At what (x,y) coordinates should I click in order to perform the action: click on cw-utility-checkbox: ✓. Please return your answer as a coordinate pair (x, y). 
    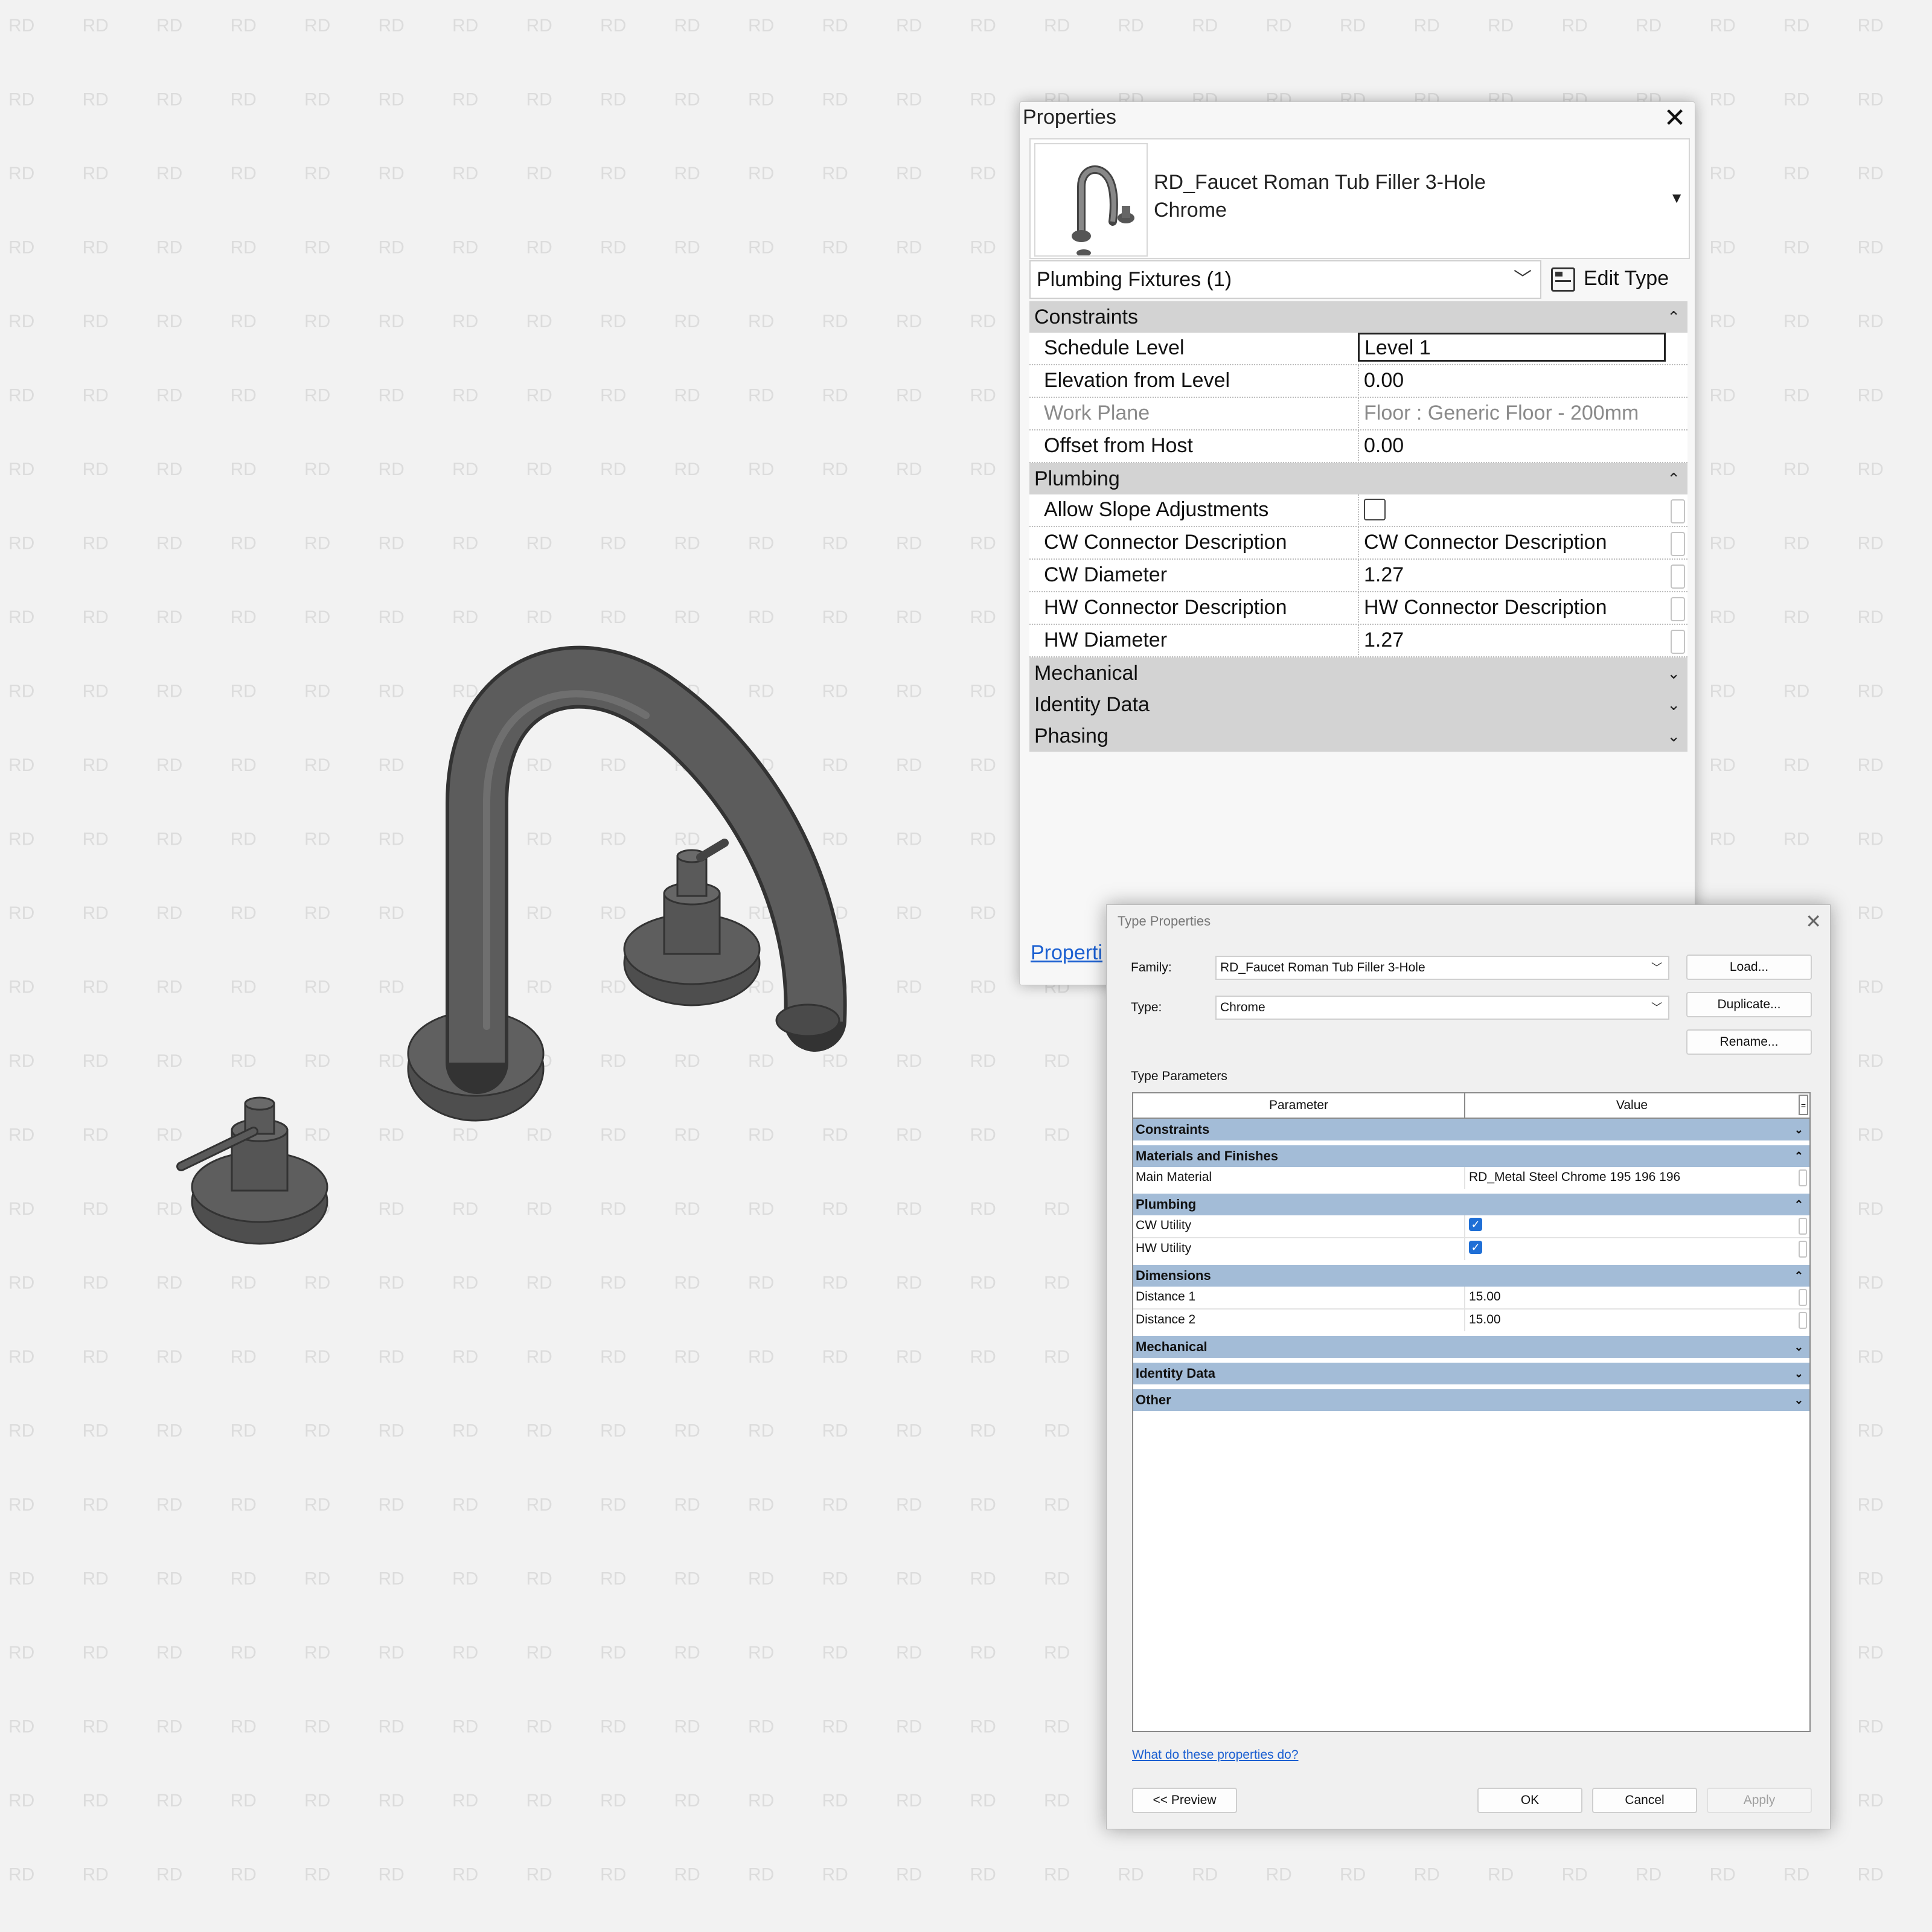
    Looking at the image, I should click on (1475, 1225).